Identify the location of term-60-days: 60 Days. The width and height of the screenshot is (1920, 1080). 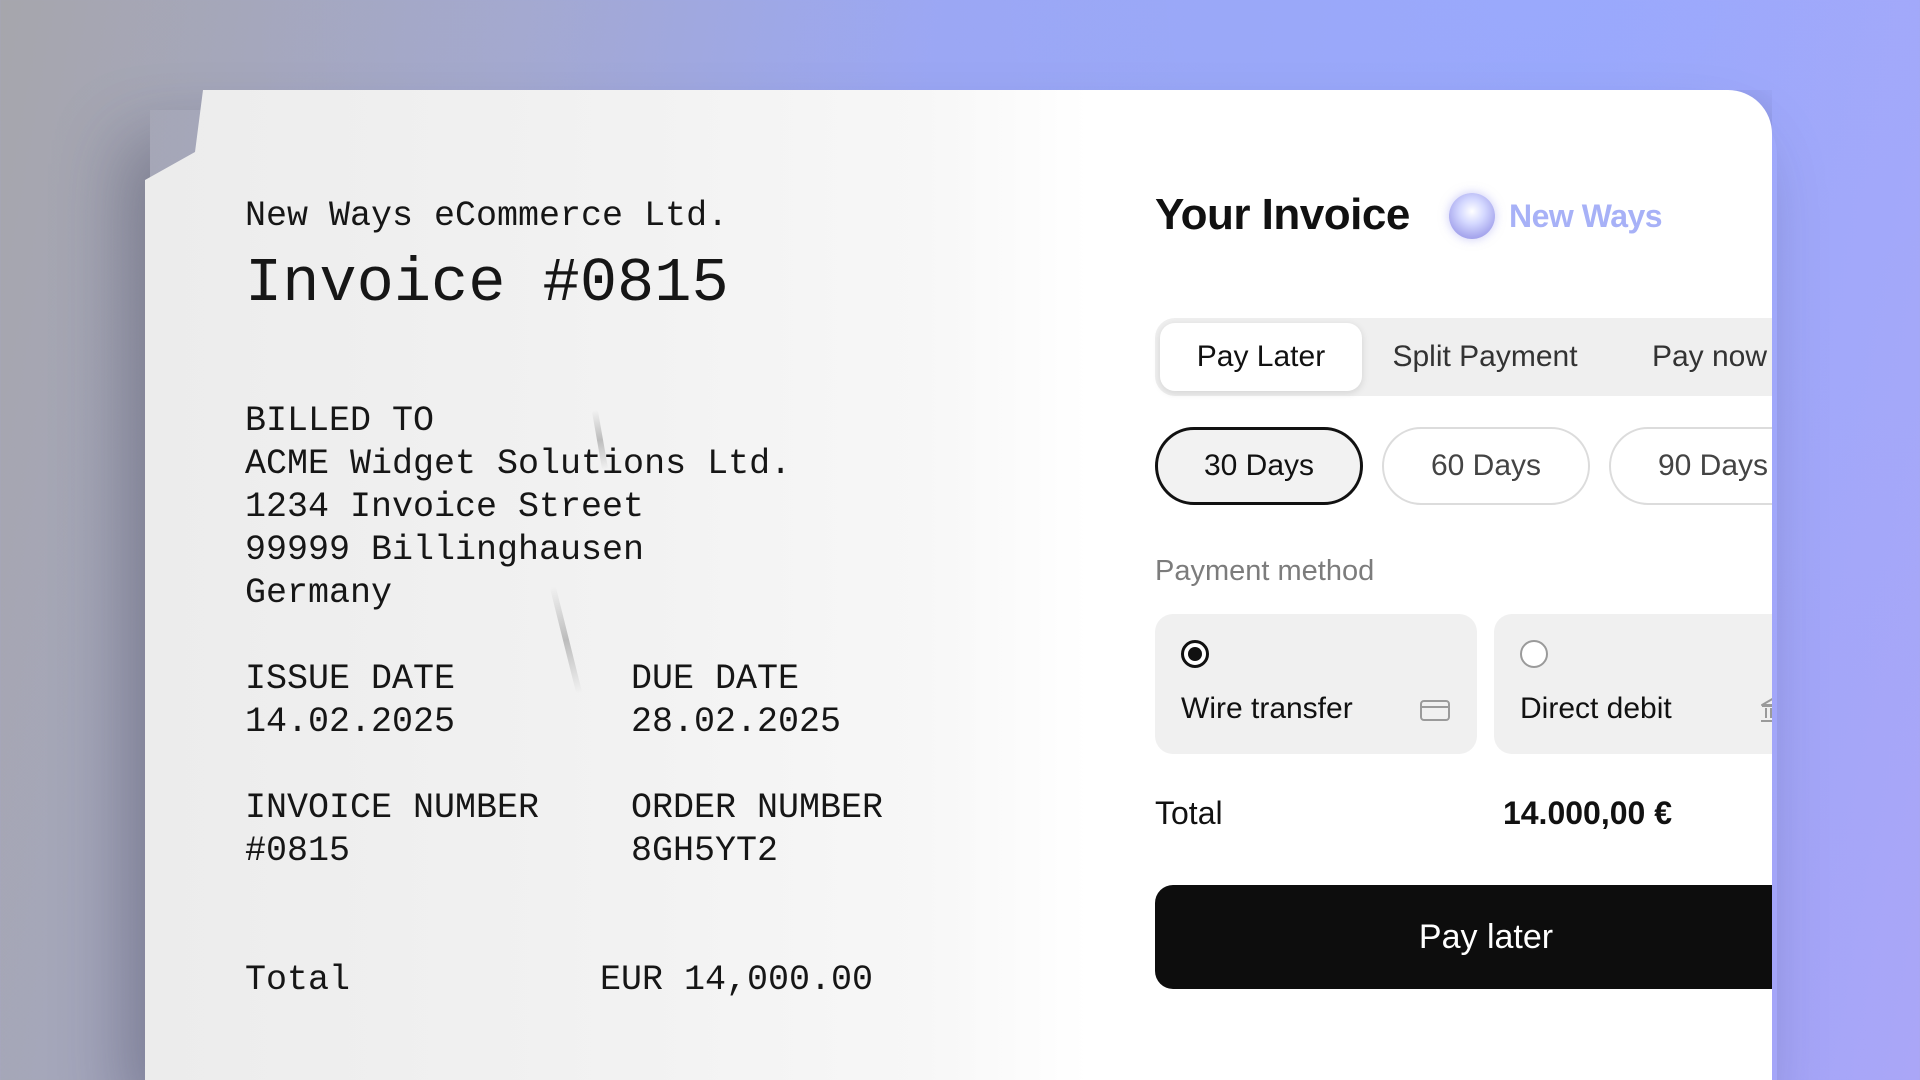
(1486, 466).